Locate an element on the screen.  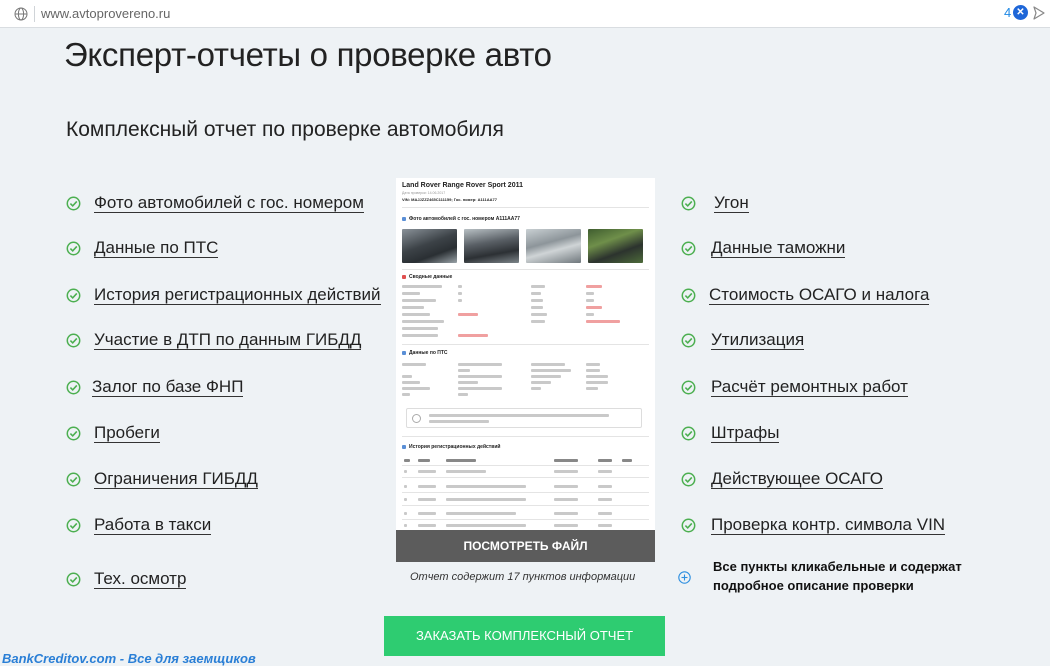
feature-label: Проверка контр. символа VIN is located at coordinates (828, 525).